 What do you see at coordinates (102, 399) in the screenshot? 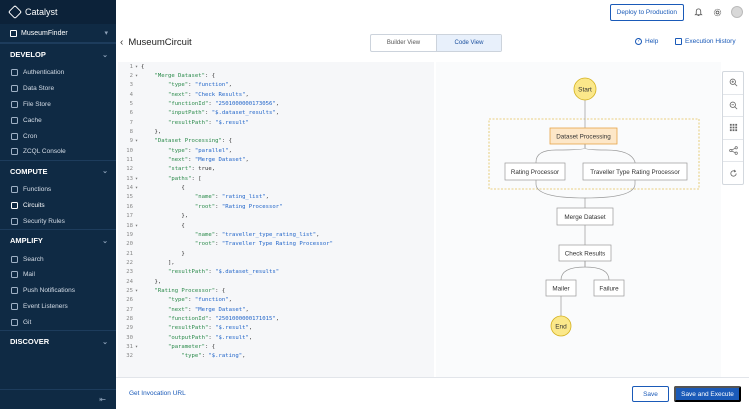
I see `collapse-icon: ⇤` at bounding box center [102, 399].